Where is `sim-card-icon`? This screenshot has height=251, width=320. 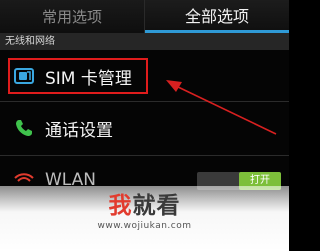
sim-card-icon is located at coordinates (24, 76).